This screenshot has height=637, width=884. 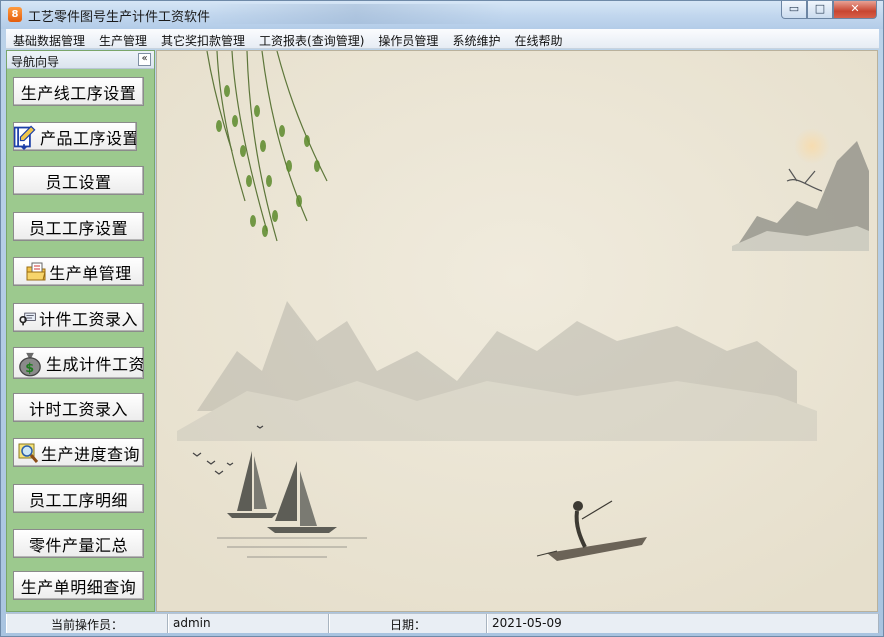 I want to click on menu-production: 生产管理, so click(x=123, y=39).